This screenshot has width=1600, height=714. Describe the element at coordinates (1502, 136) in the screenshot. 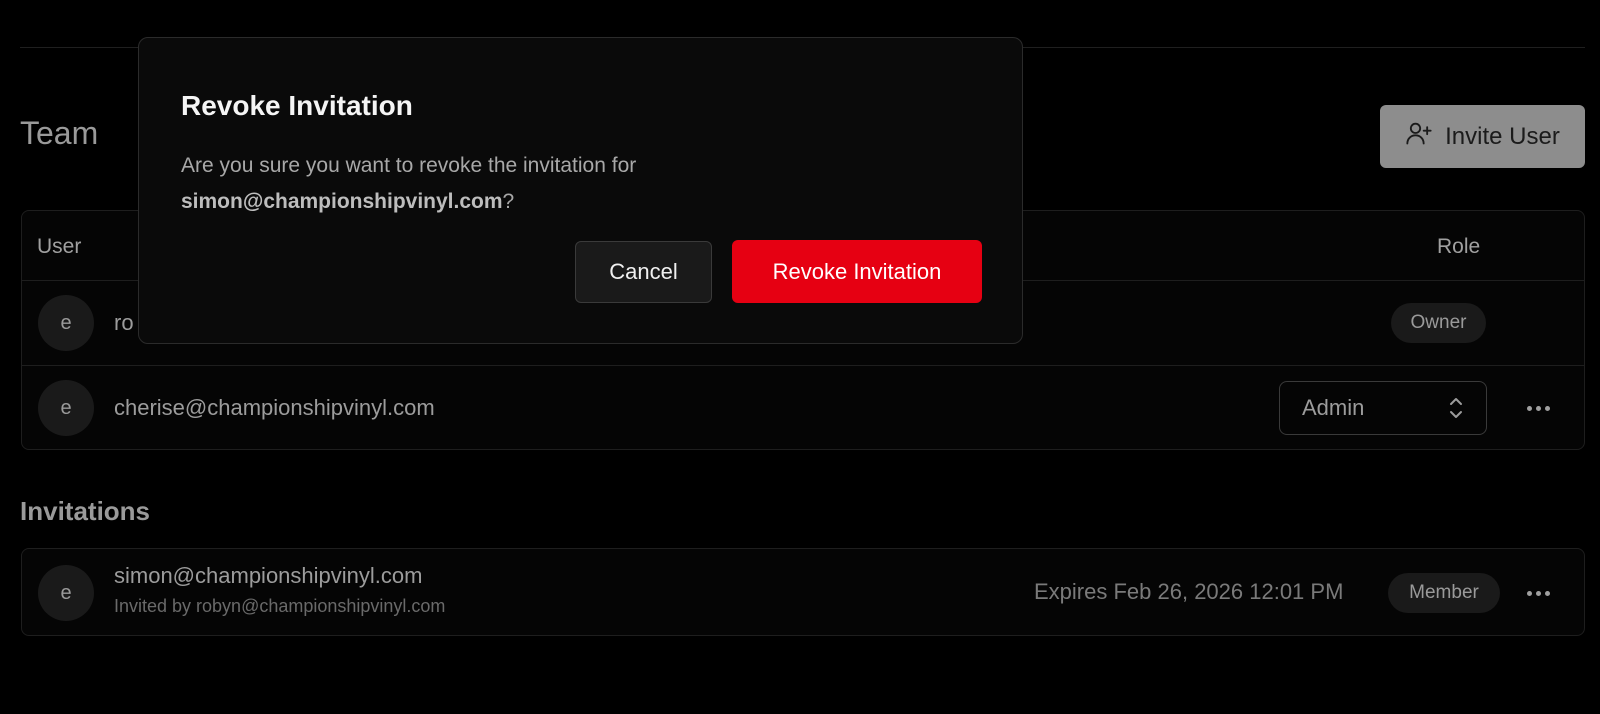

I see `invite-user-label: Invite User` at that location.